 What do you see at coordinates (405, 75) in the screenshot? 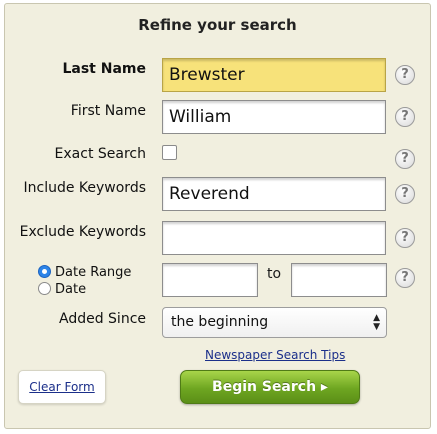
I see `last-name-help-icon: ?` at bounding box center [405, 75].